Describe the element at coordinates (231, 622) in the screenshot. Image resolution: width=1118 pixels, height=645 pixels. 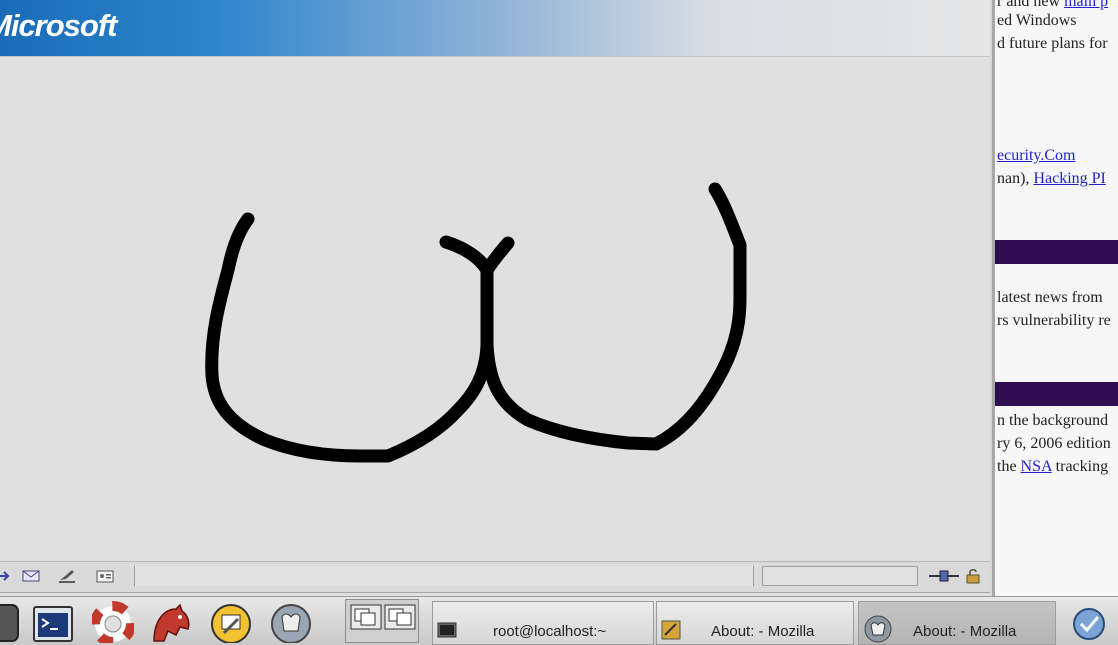
I see `gnome-tools-icon` at that location.